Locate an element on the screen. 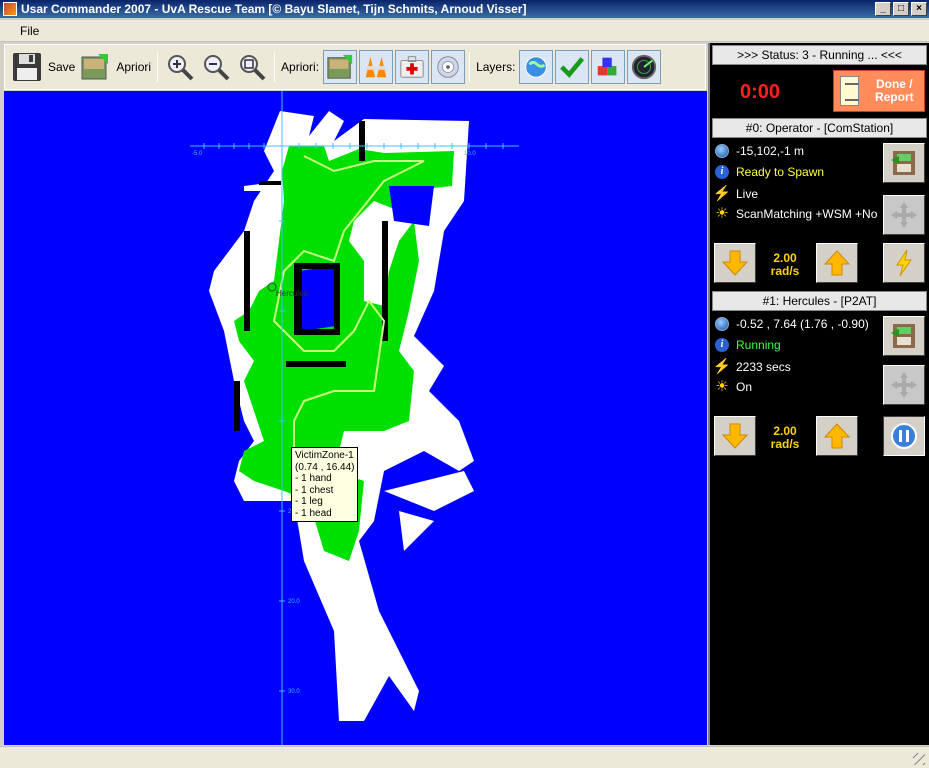  pause-icon is located at coordinates (904, 436).